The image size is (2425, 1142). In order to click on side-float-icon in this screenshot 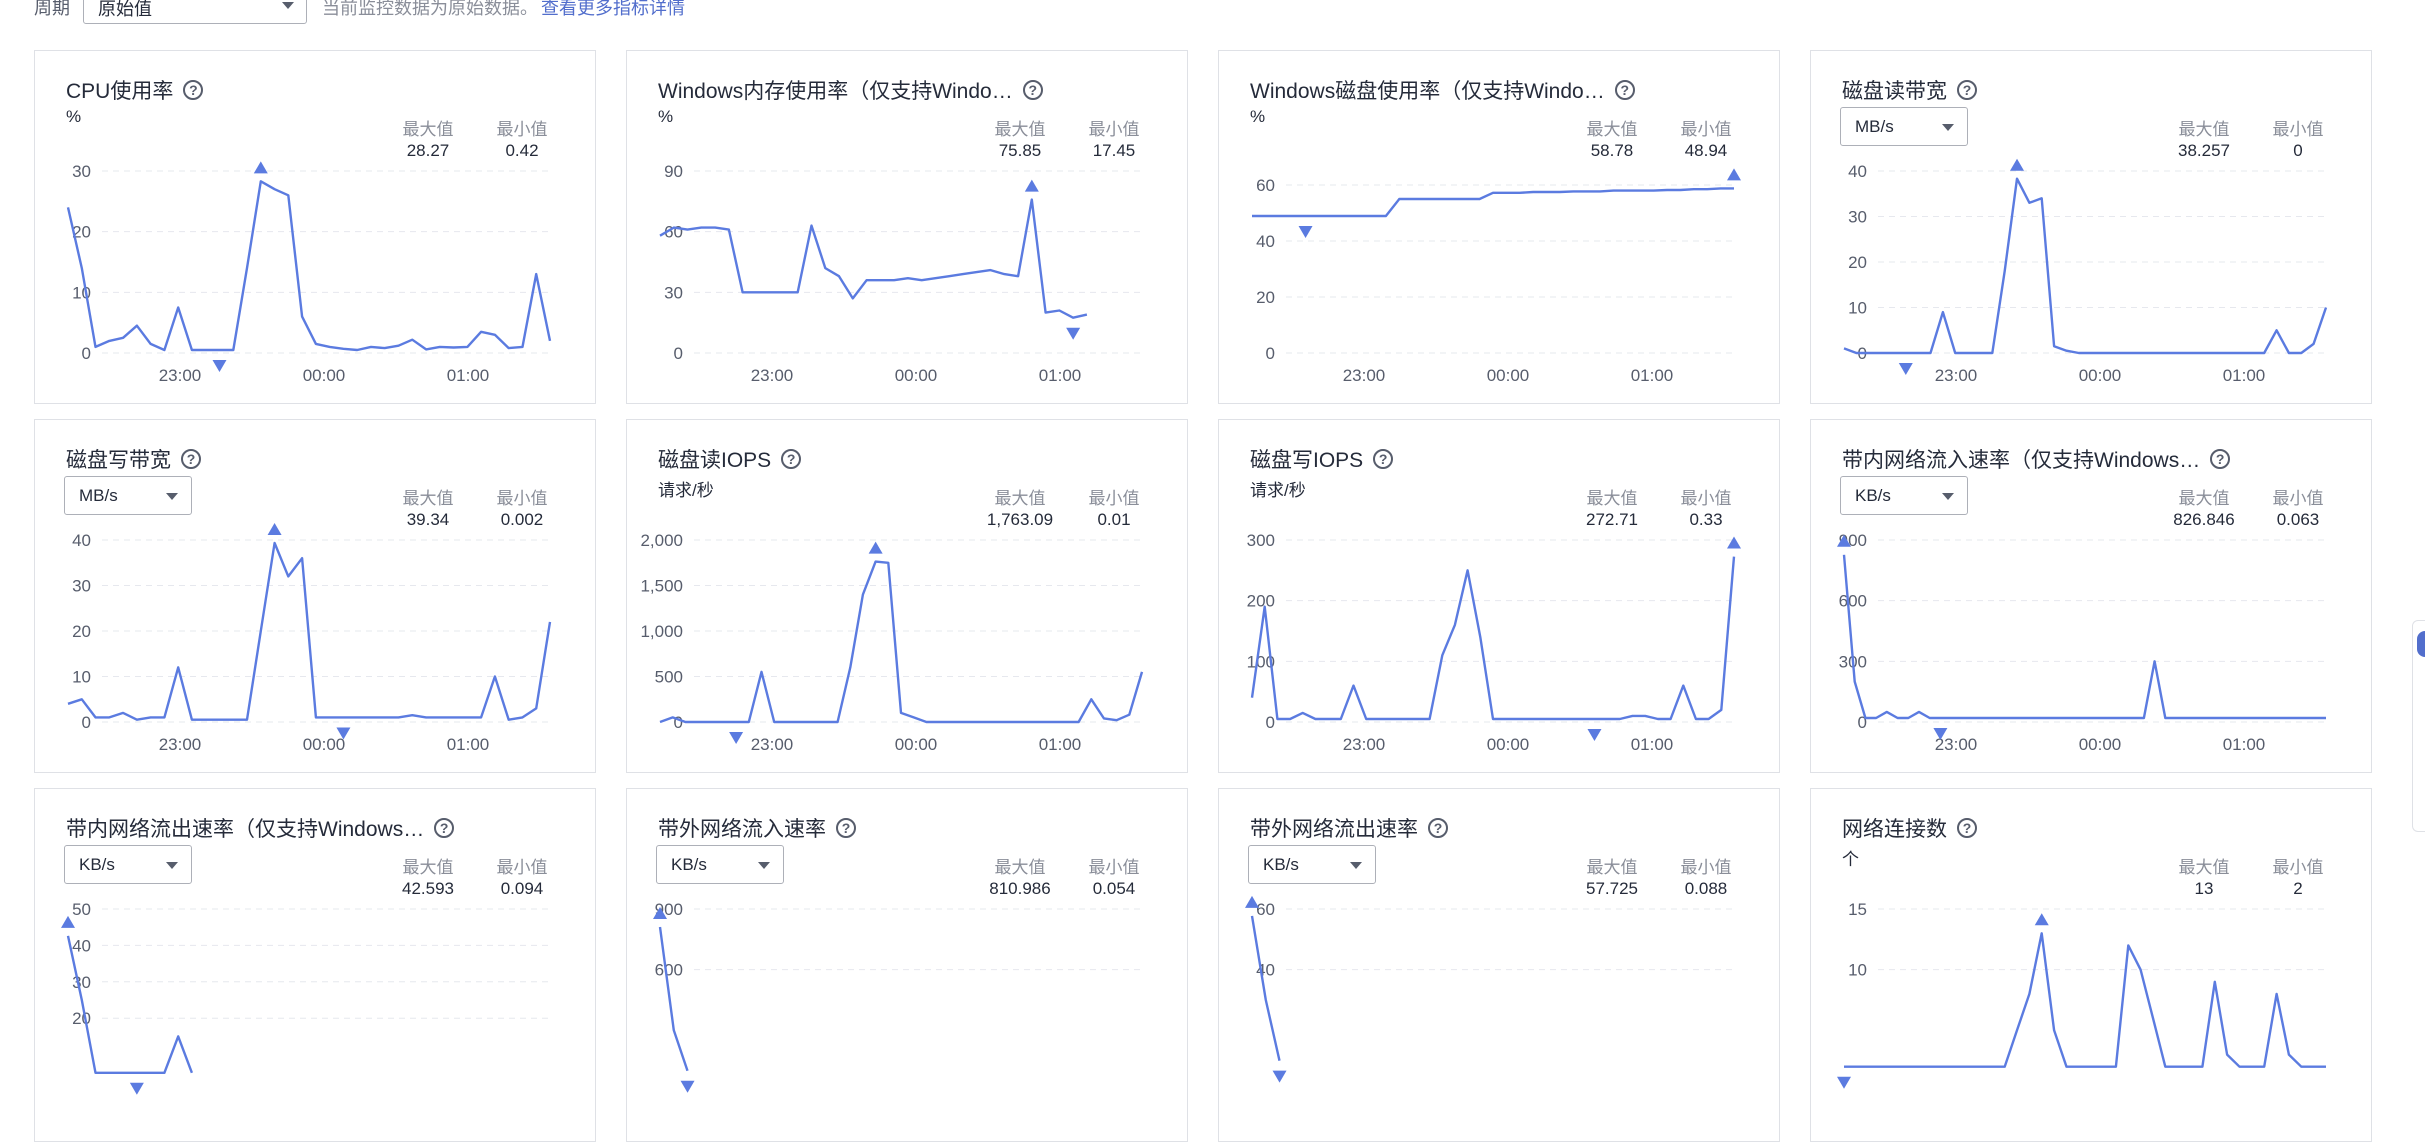, I will do `click(2421, 644)`.